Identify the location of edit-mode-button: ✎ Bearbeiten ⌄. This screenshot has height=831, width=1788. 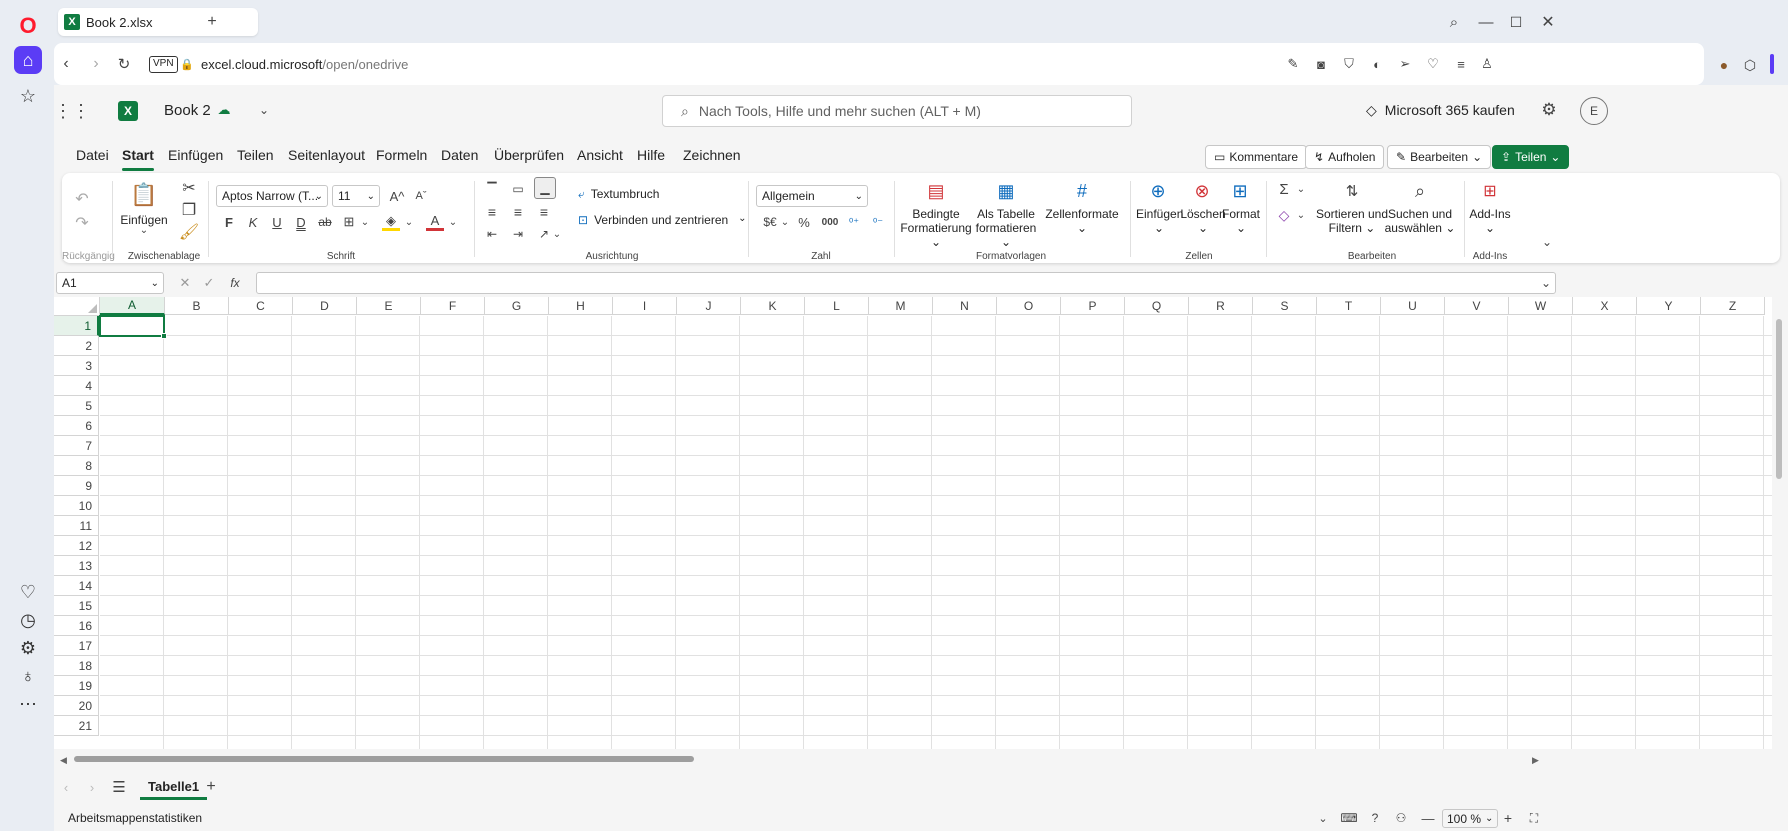
(1439, 157).